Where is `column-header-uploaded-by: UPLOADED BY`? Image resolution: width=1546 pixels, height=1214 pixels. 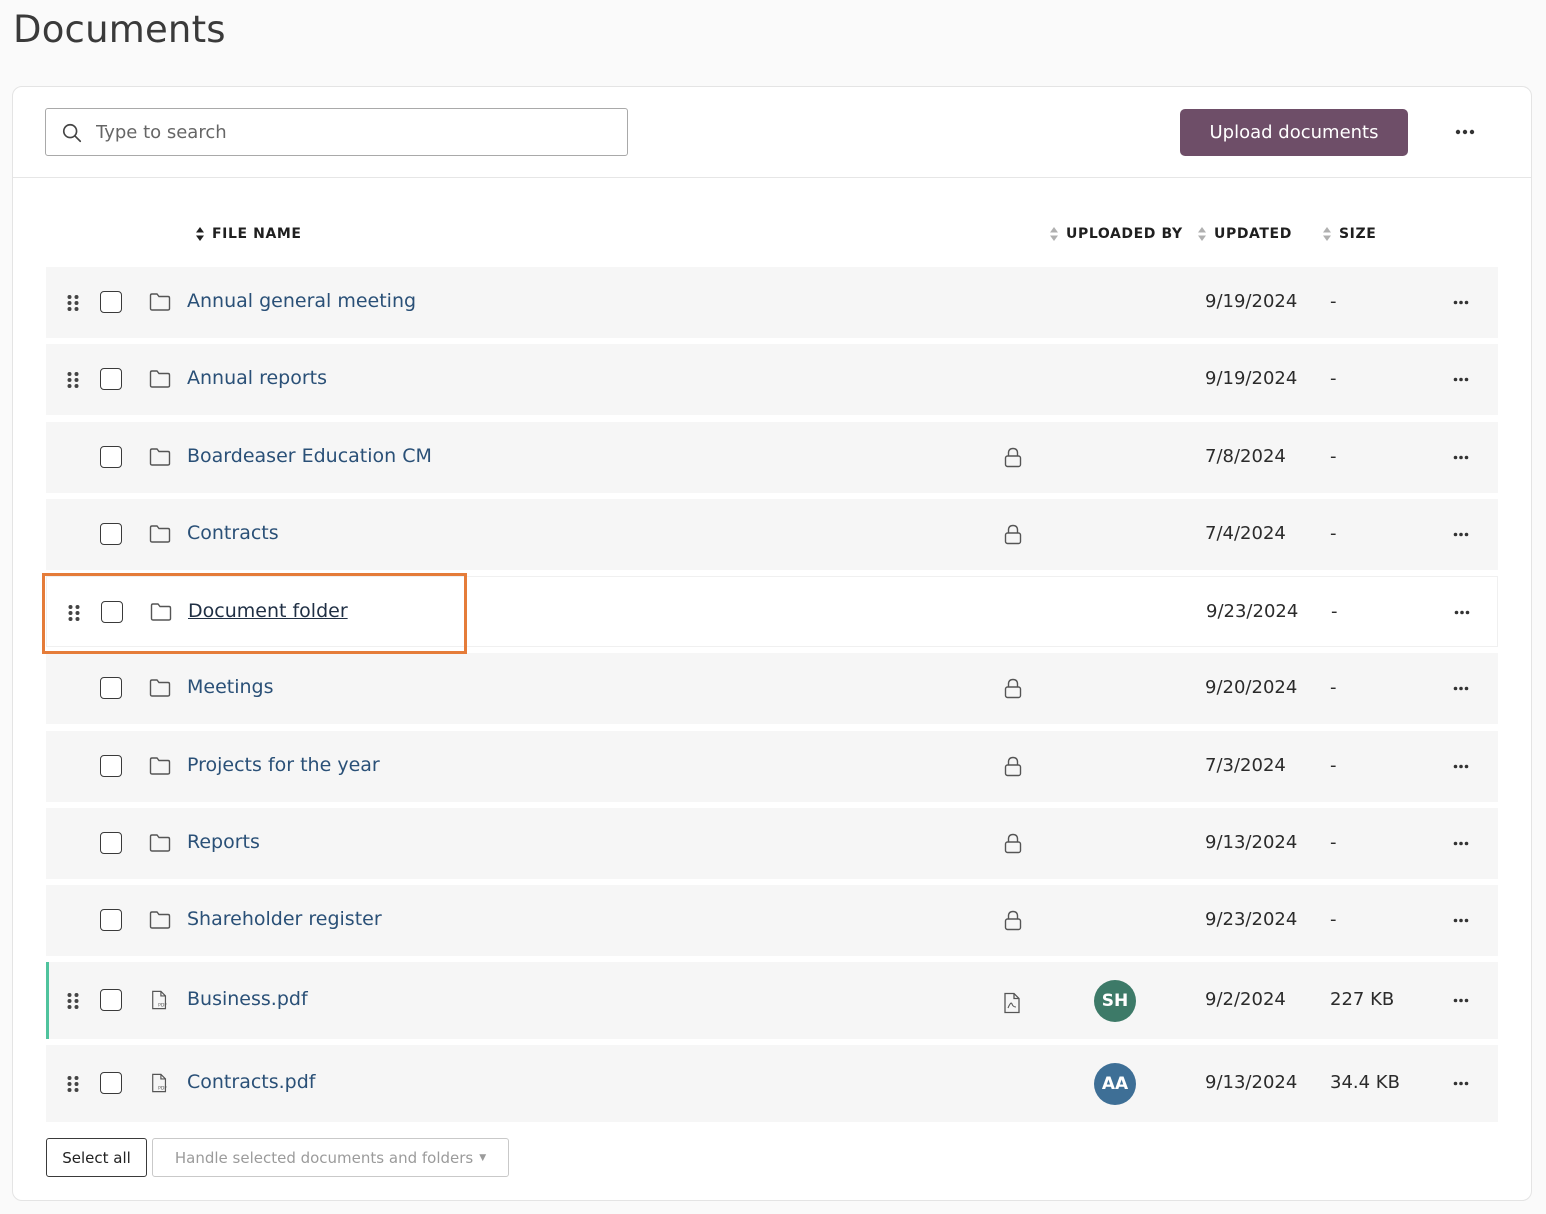 column-header-uploaded-by: UPLOADED BY is located at coordinates (1116, 234).